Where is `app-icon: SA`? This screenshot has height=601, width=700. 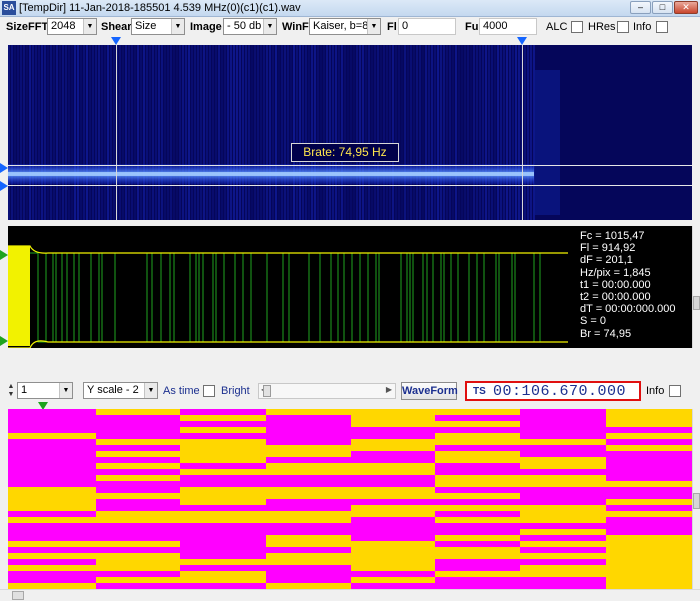
app-icon: SA is located at coordinates (9, 8).